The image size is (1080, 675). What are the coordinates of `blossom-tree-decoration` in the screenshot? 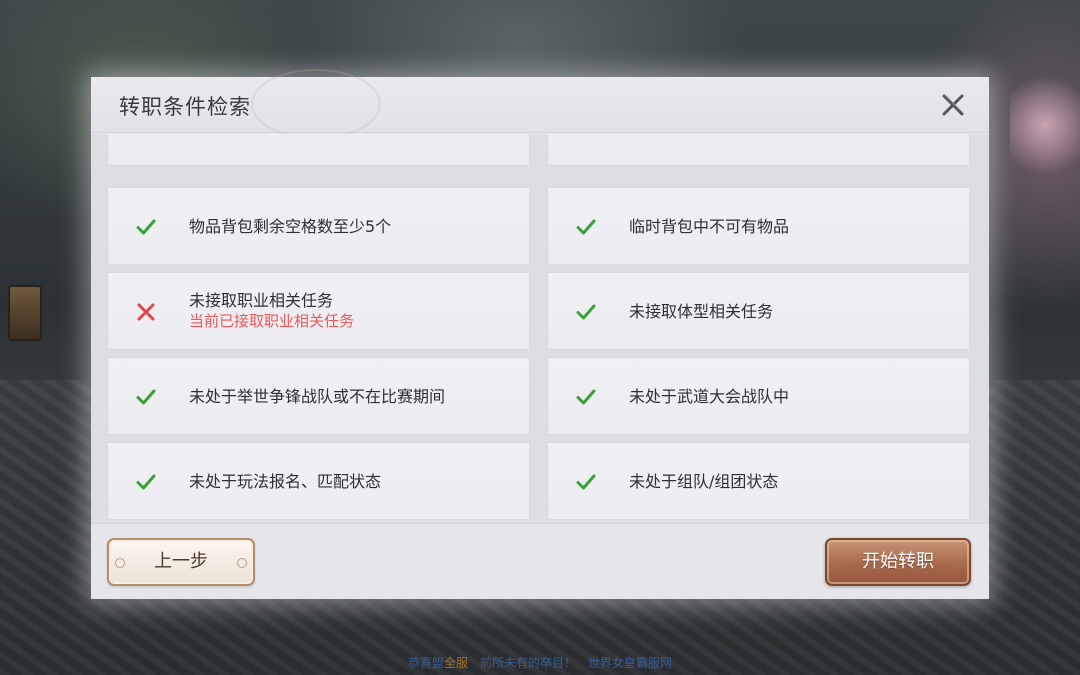 It's located at (1045, 125).